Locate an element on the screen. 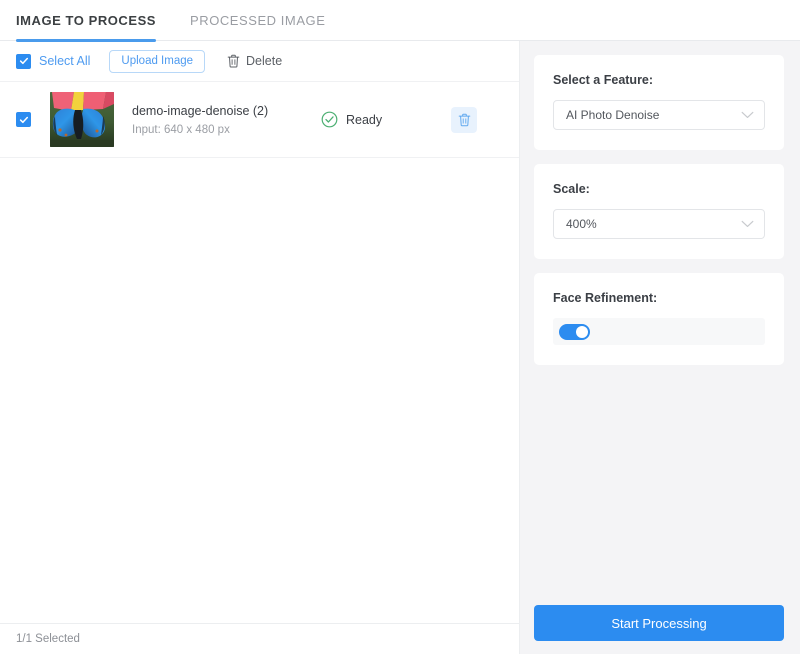  tab-label: IMAGE TO PROCESS is located at coordinates (86, 20).